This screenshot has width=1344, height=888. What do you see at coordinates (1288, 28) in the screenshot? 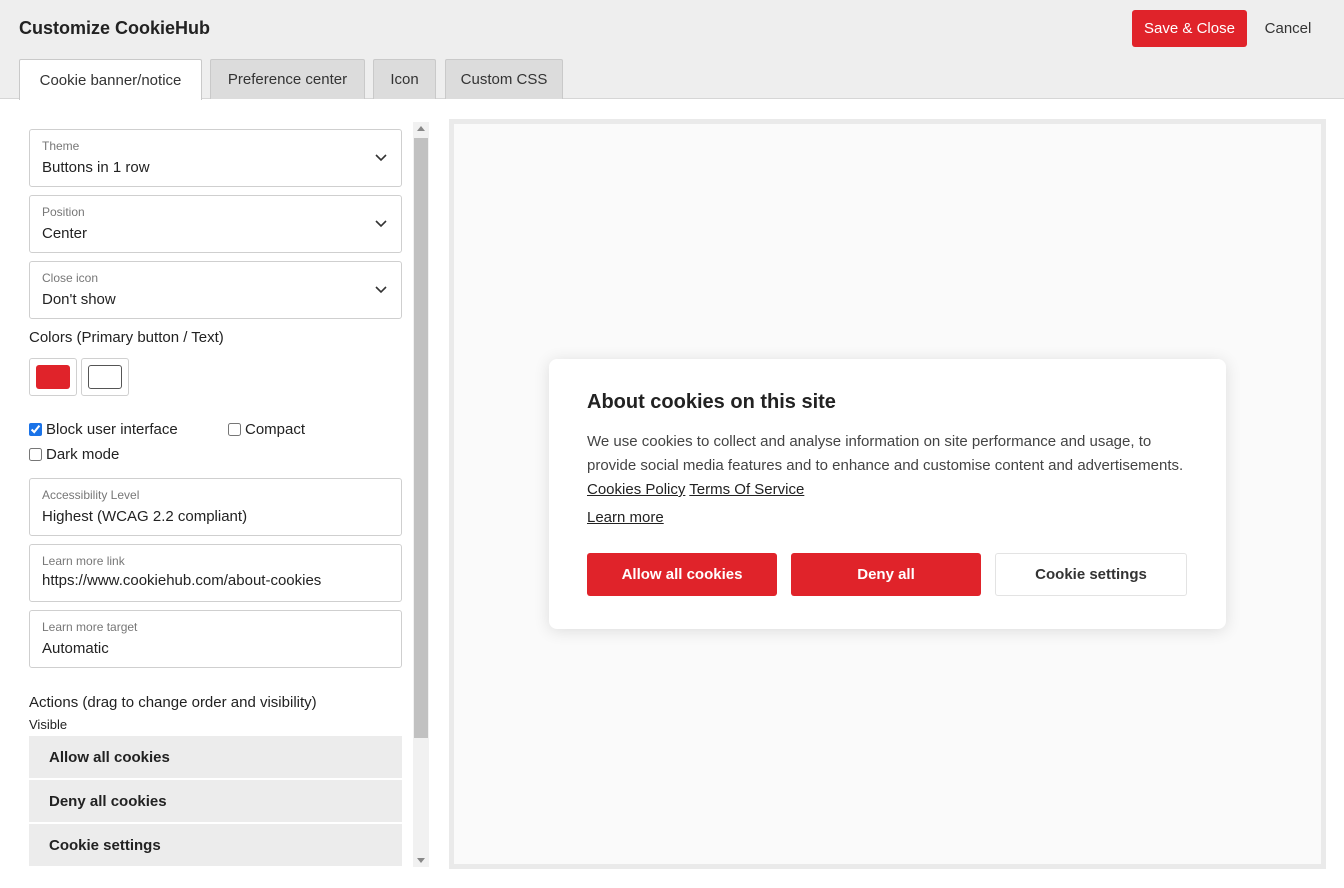
I see `cancel-button: Cancel` at bounding box center [1288, 28].